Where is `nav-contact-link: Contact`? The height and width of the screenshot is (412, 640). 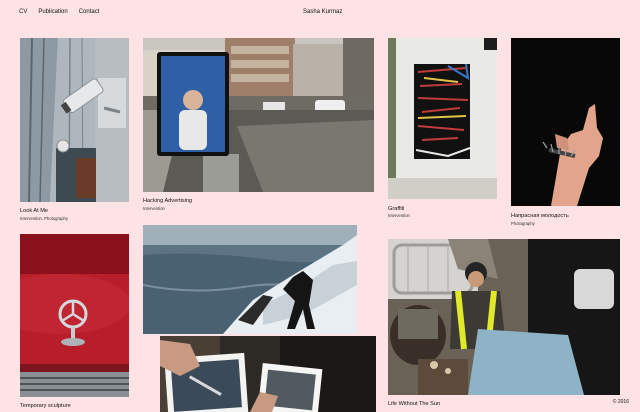
nav-contact-link: Contact is located at coordinates (89, 12).